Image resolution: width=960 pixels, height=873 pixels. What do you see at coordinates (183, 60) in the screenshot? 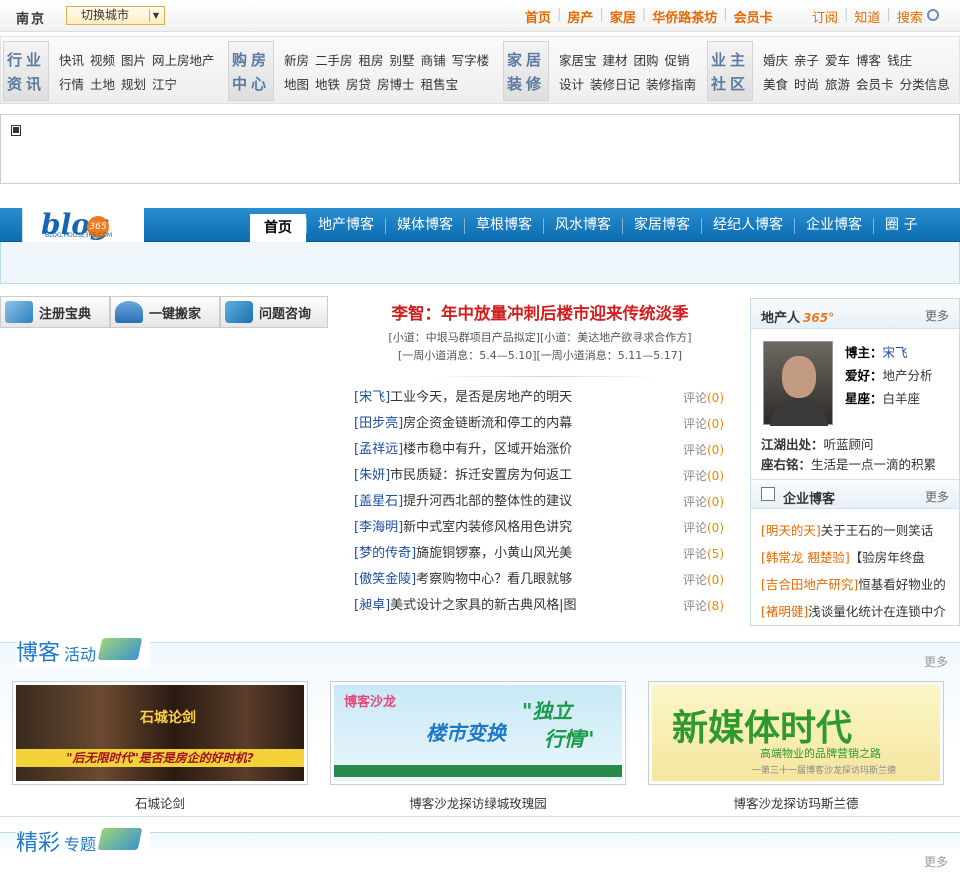
I see `cat-link: 网上房地产` at bounding box center [183, 60].